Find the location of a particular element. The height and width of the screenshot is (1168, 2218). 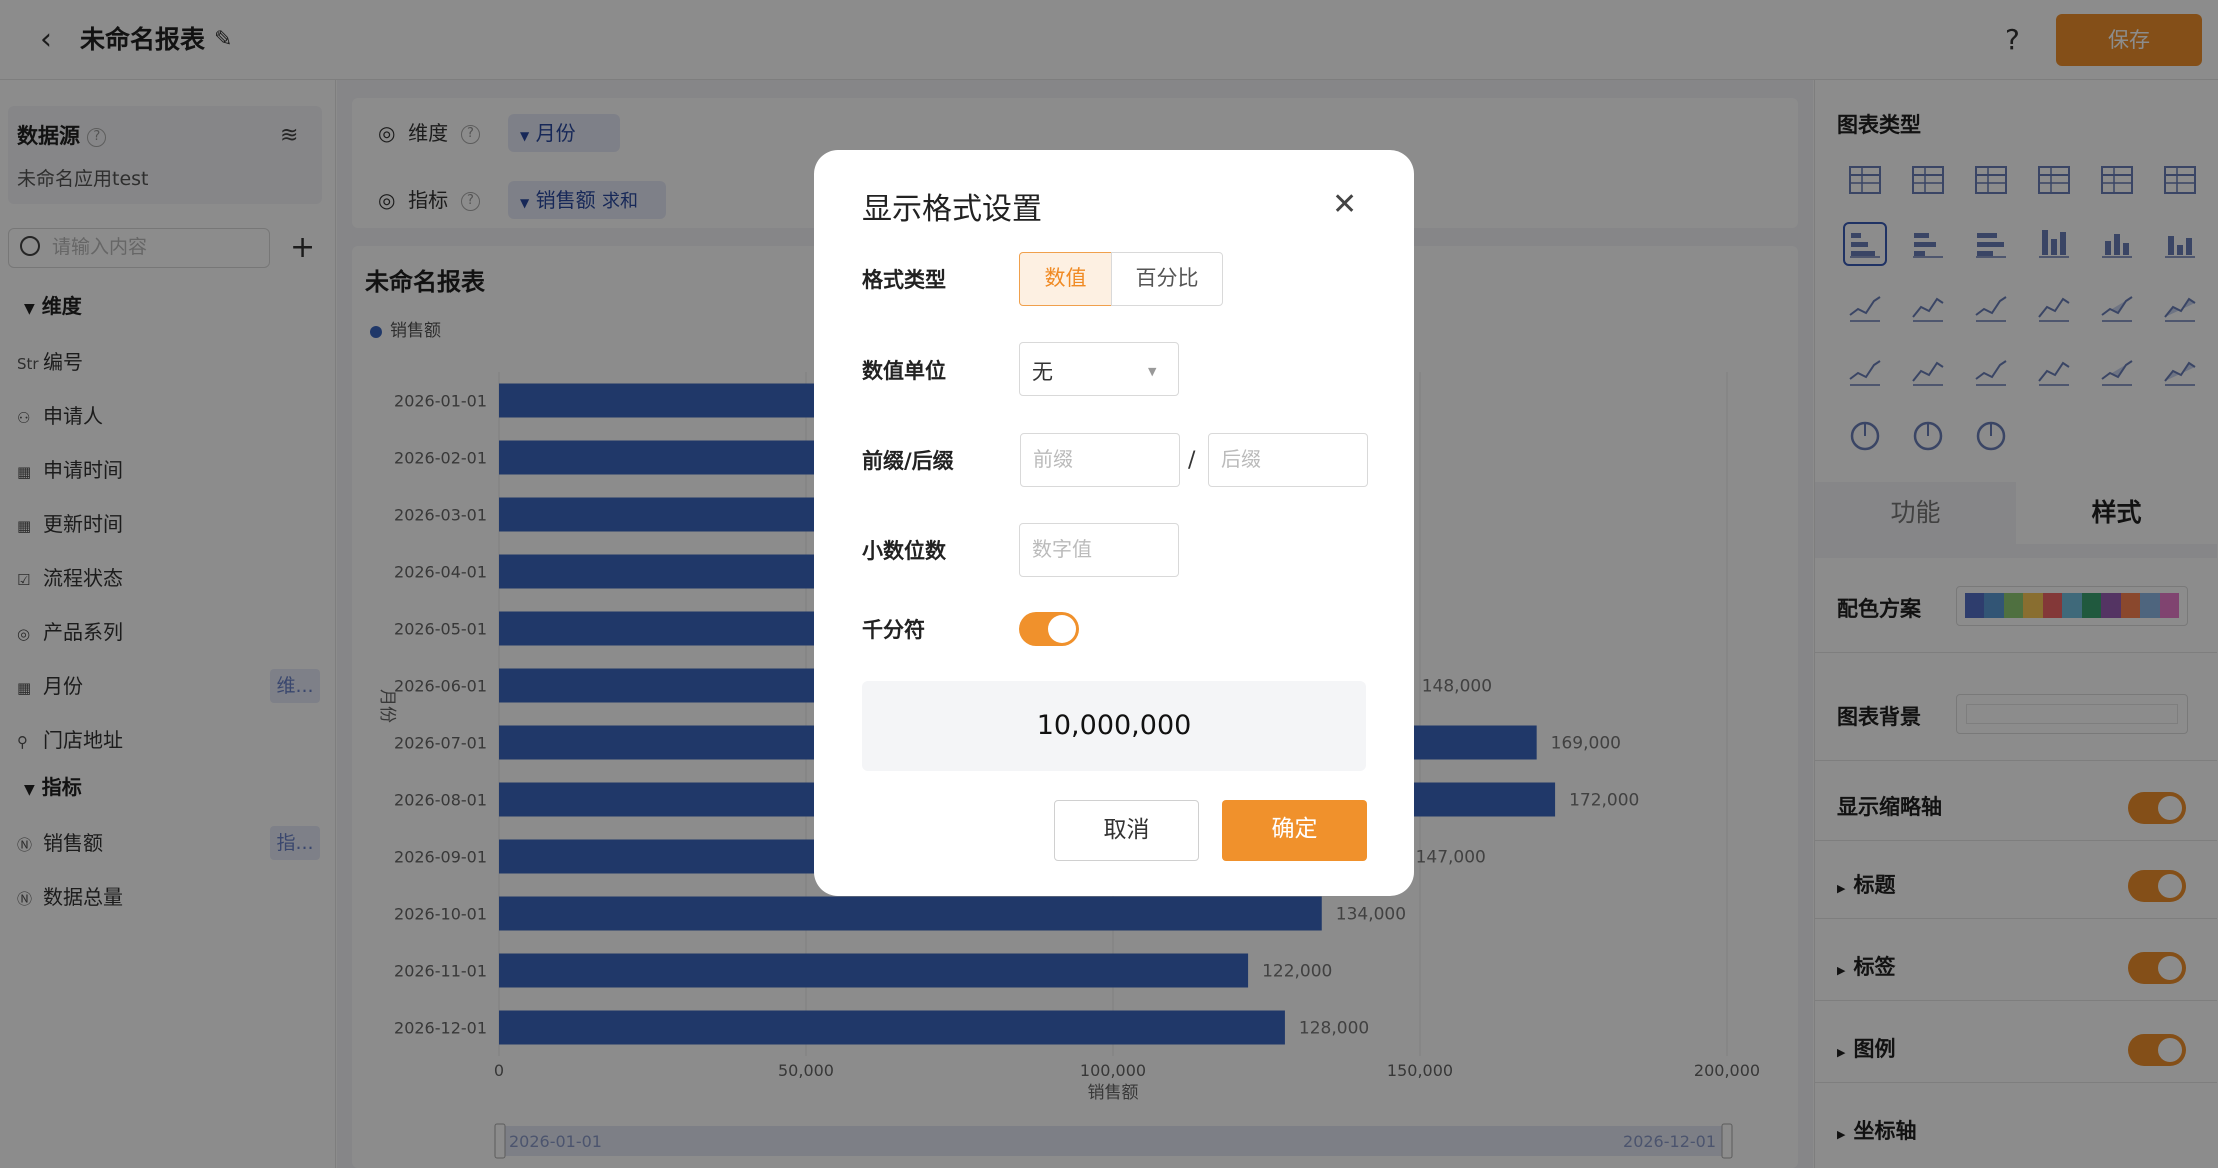

unit-label: 数值单位 is located at coordinates (904, 371).